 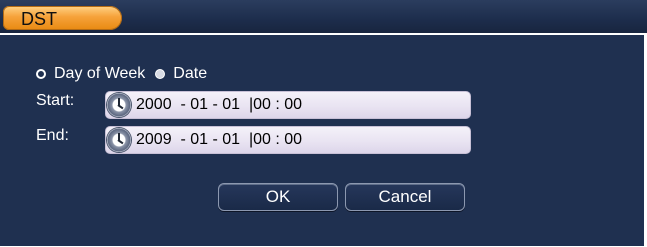 I want to click on end-datetime-value: 2009 - 01 - 01 |00 : 00, so click(x=219, y=140).